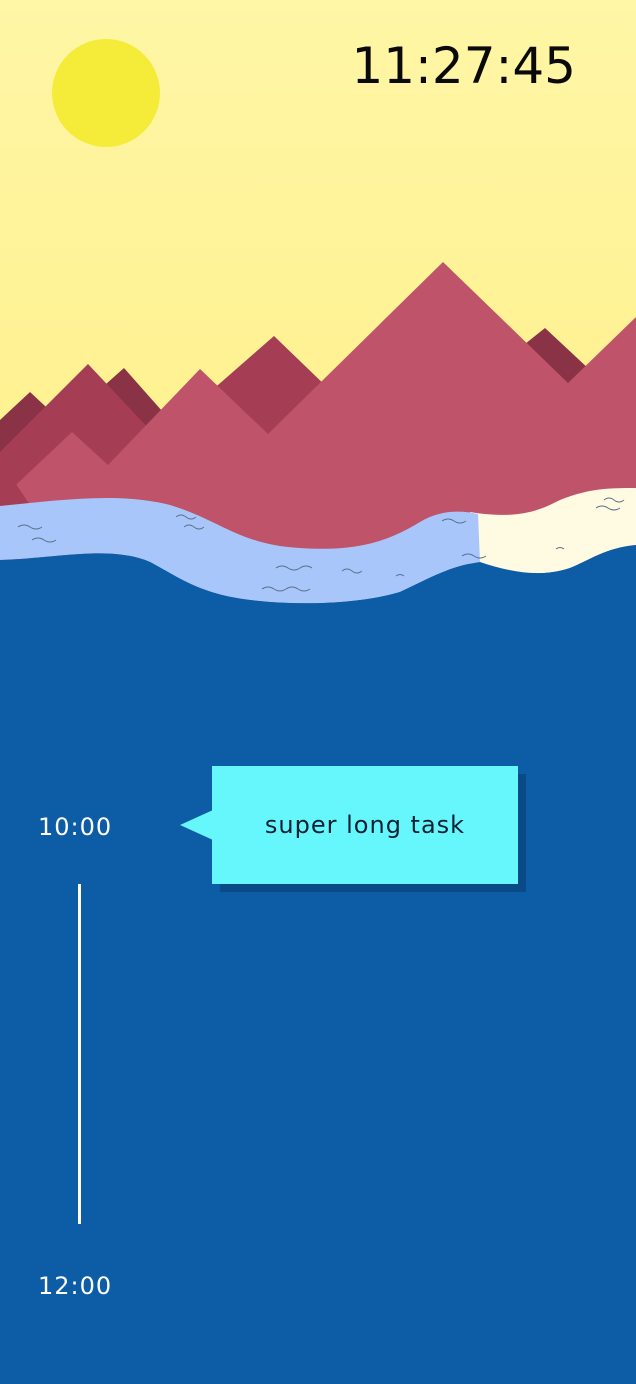  I want to click on task-card: super long task, so click(353, 829).